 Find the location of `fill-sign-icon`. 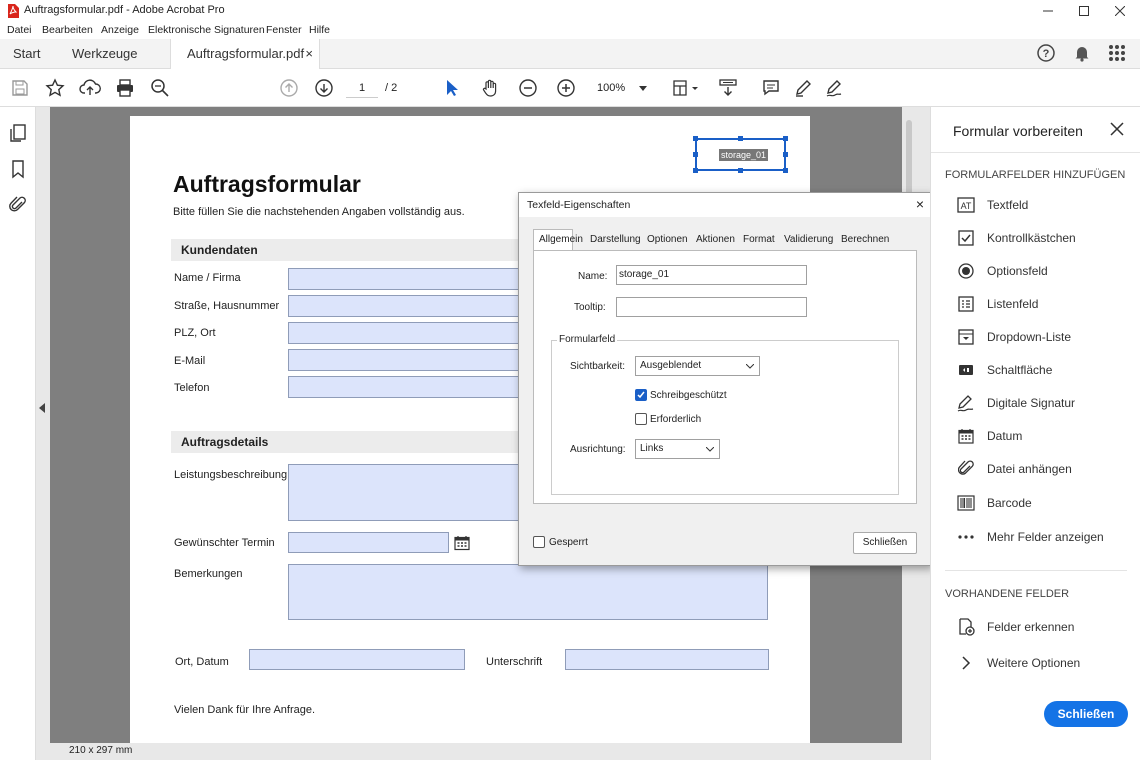

fill-sign-icon is located at coordinates (834, 88).